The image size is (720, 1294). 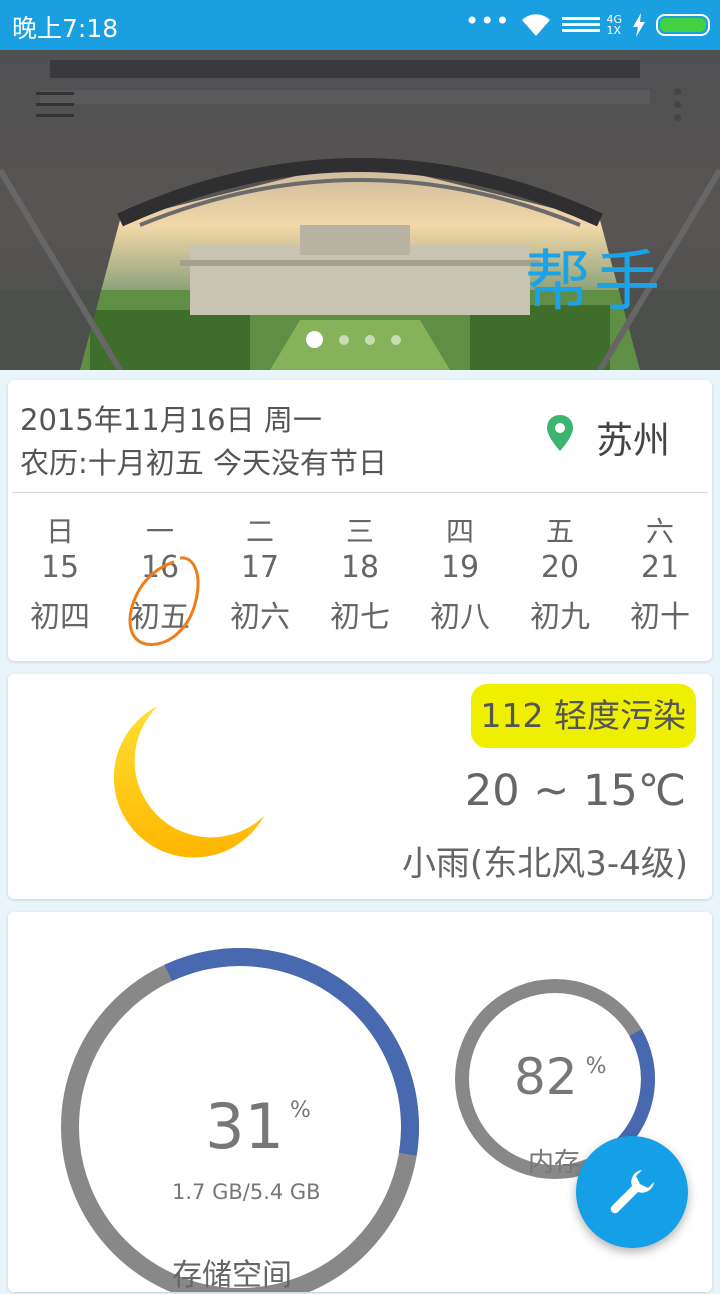 I want to click on weekday: 五, so click(x=559, y=531).